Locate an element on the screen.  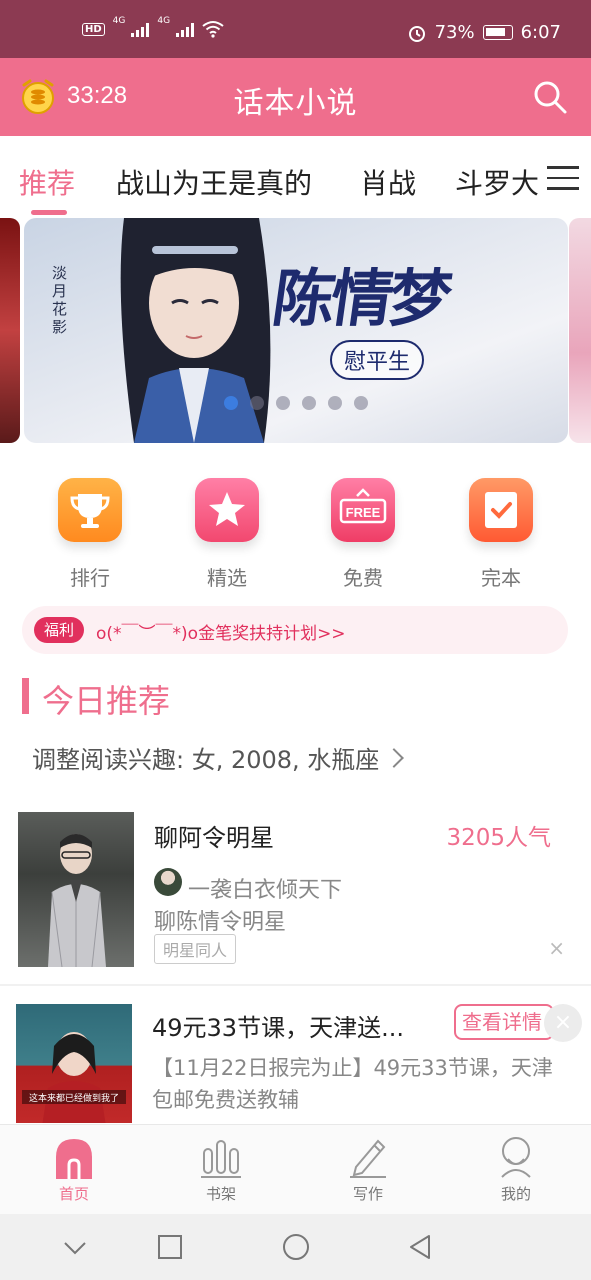
quick-nav-selected: 精选 is located at coordinates (227, 534).